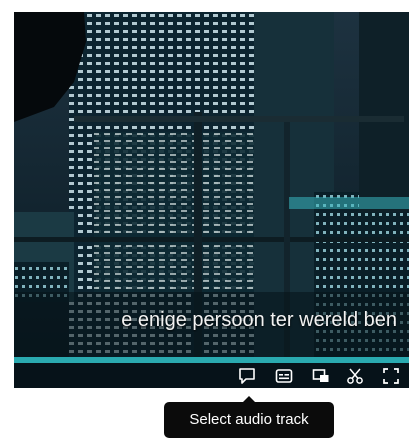  I want to click on picture-in-picture-icon, so click(320, 375).